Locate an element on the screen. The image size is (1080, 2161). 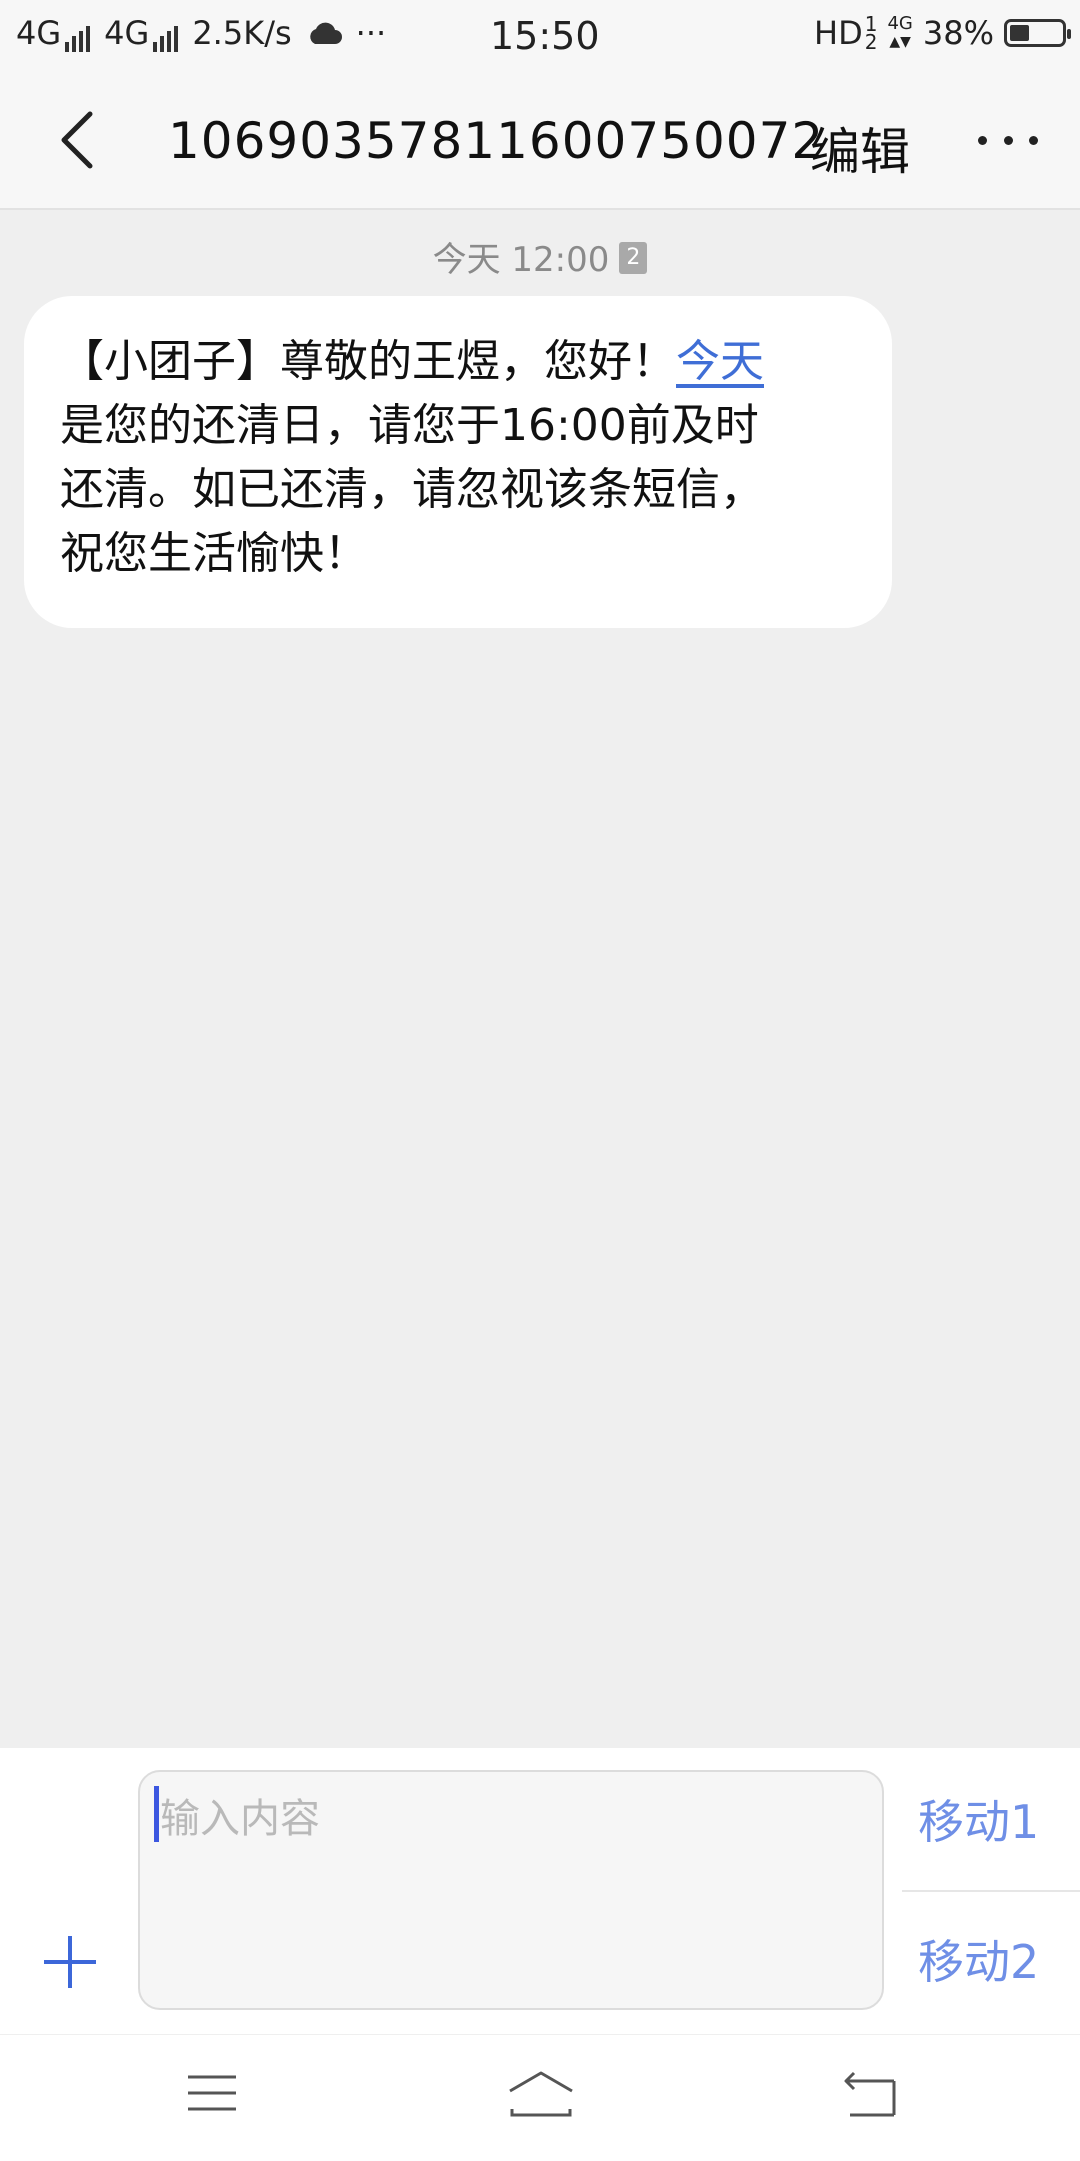
chevron-left-icon is located at coordinates (77, 140).